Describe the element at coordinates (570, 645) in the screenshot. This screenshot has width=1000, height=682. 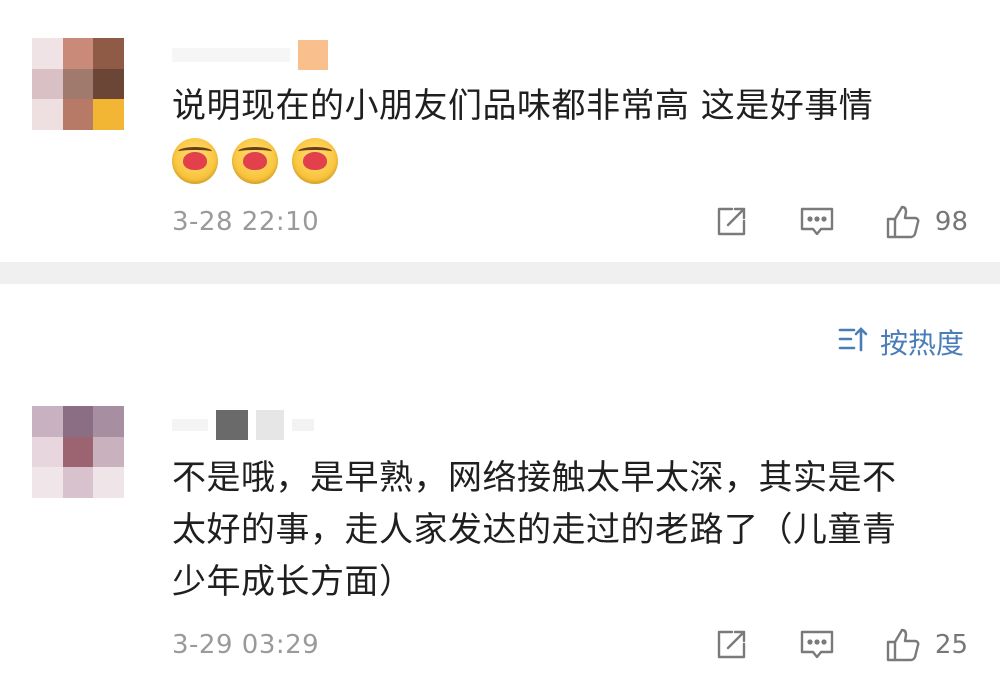
I see `comment-meta: 3-29 03:29 25` at that location.